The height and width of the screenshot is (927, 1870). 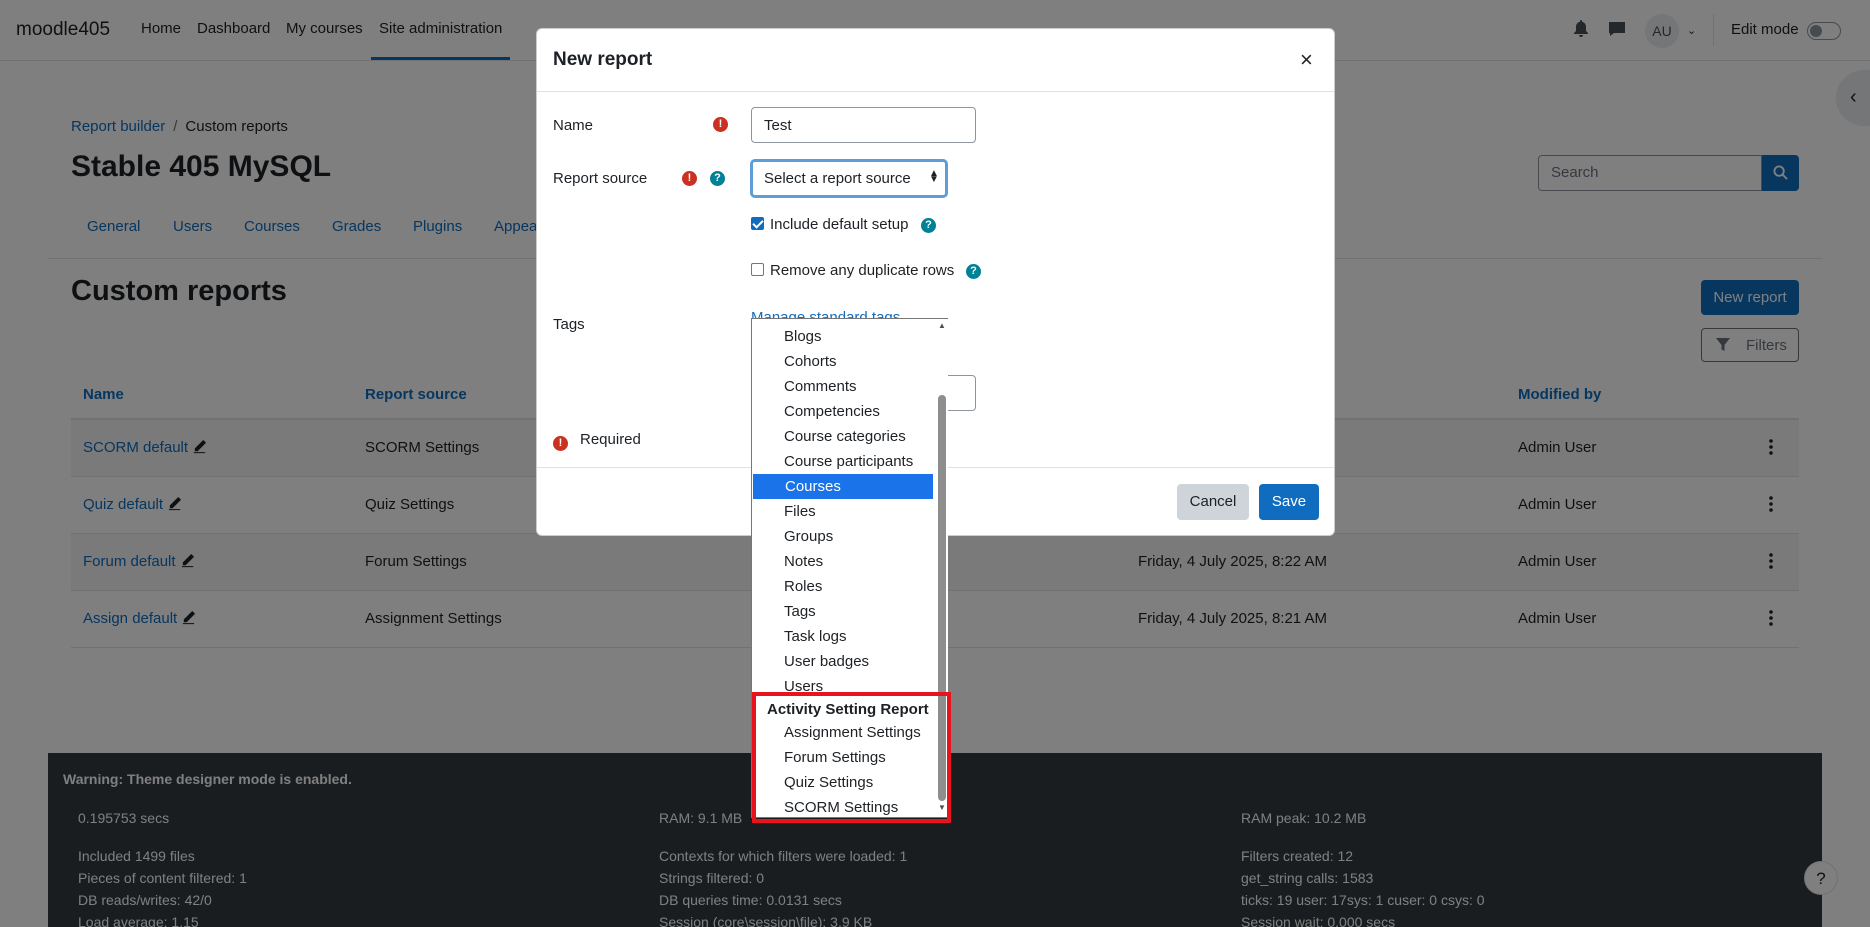 What do you see at coordinates (603, 59) in the screenshot?
I see `modal-title: New report` at bounding box center [603, 59].